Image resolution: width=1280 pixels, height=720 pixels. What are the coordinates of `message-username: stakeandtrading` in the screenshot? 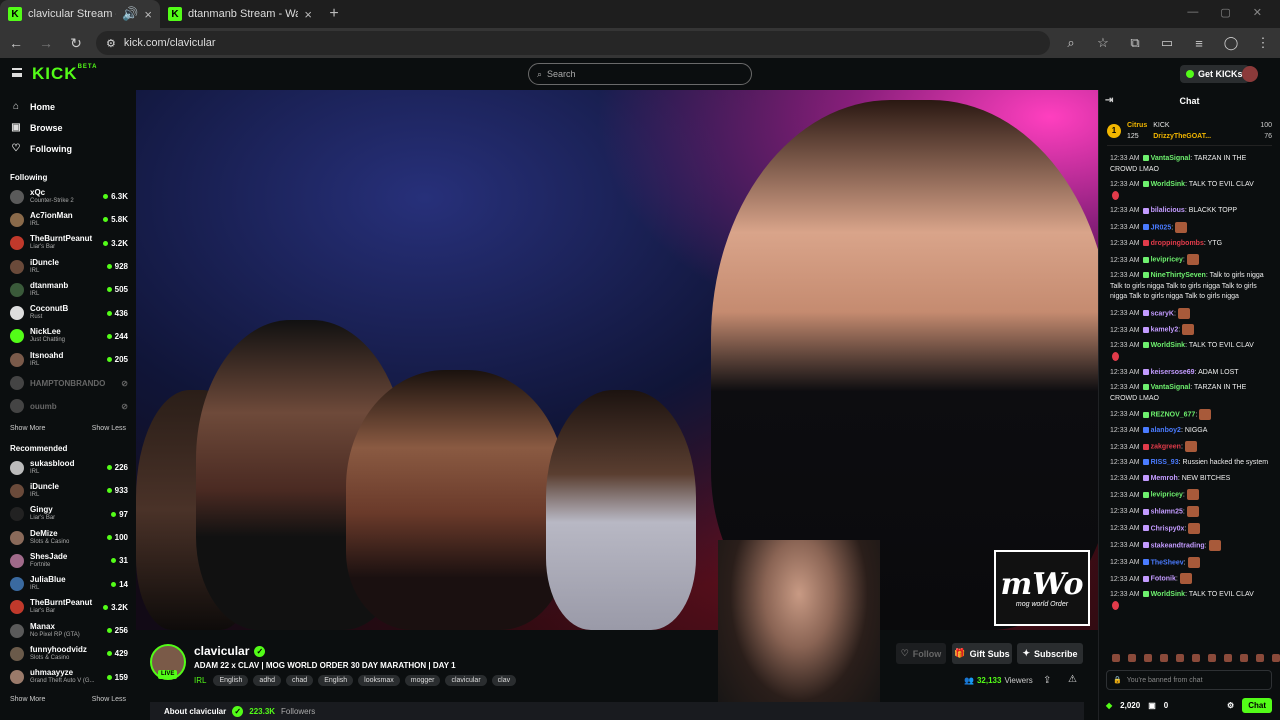 It's located at (1178, 545).